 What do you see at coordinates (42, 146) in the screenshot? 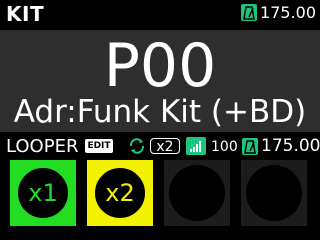
I see `looper-label: LOOPER` at bounding box center [42, 146].